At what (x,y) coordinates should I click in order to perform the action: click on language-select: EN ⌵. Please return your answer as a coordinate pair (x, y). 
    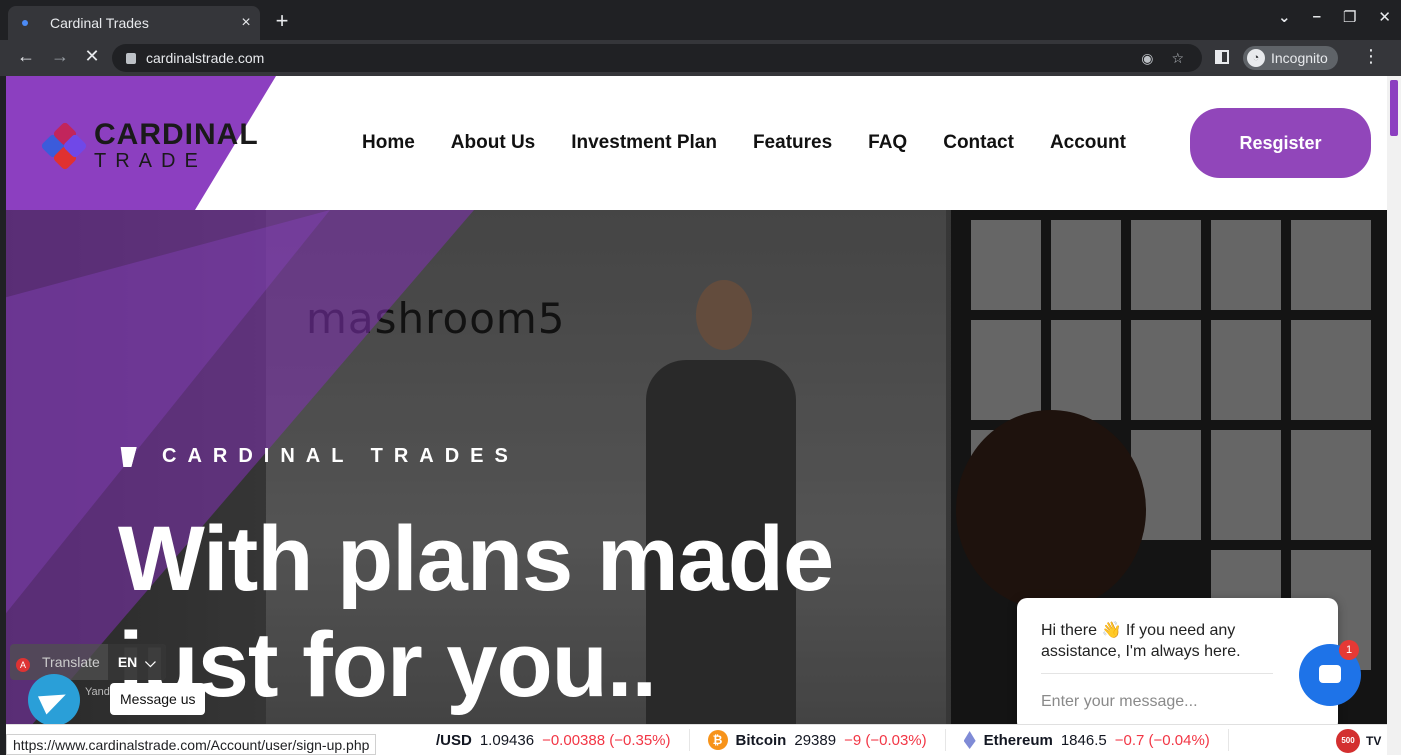
    Looking at the image, I should click on (136, 662).